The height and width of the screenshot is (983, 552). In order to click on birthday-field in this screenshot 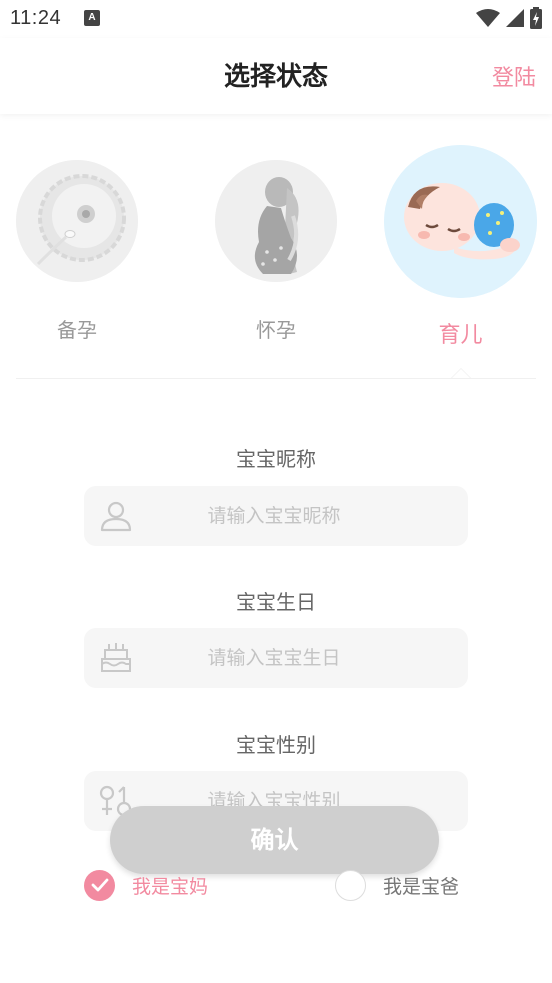, I will do `click(276, 658)`.